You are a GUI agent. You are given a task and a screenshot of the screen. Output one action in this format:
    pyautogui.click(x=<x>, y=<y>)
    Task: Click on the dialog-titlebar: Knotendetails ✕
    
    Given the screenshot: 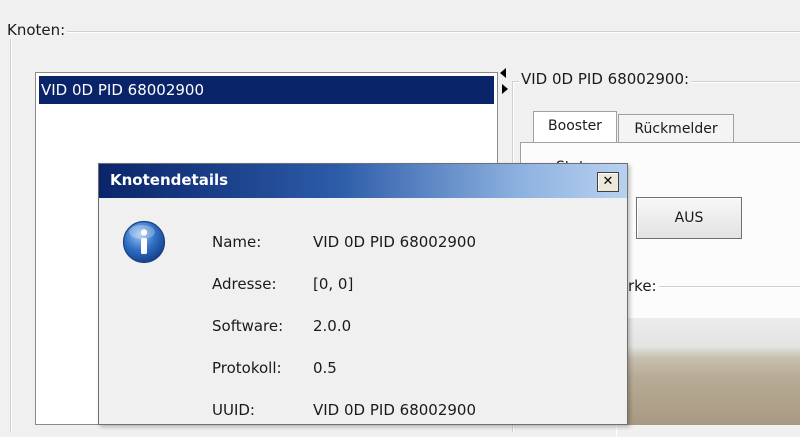 What is the action you would take?
    pyautogui.click(x=363, y=181)
    